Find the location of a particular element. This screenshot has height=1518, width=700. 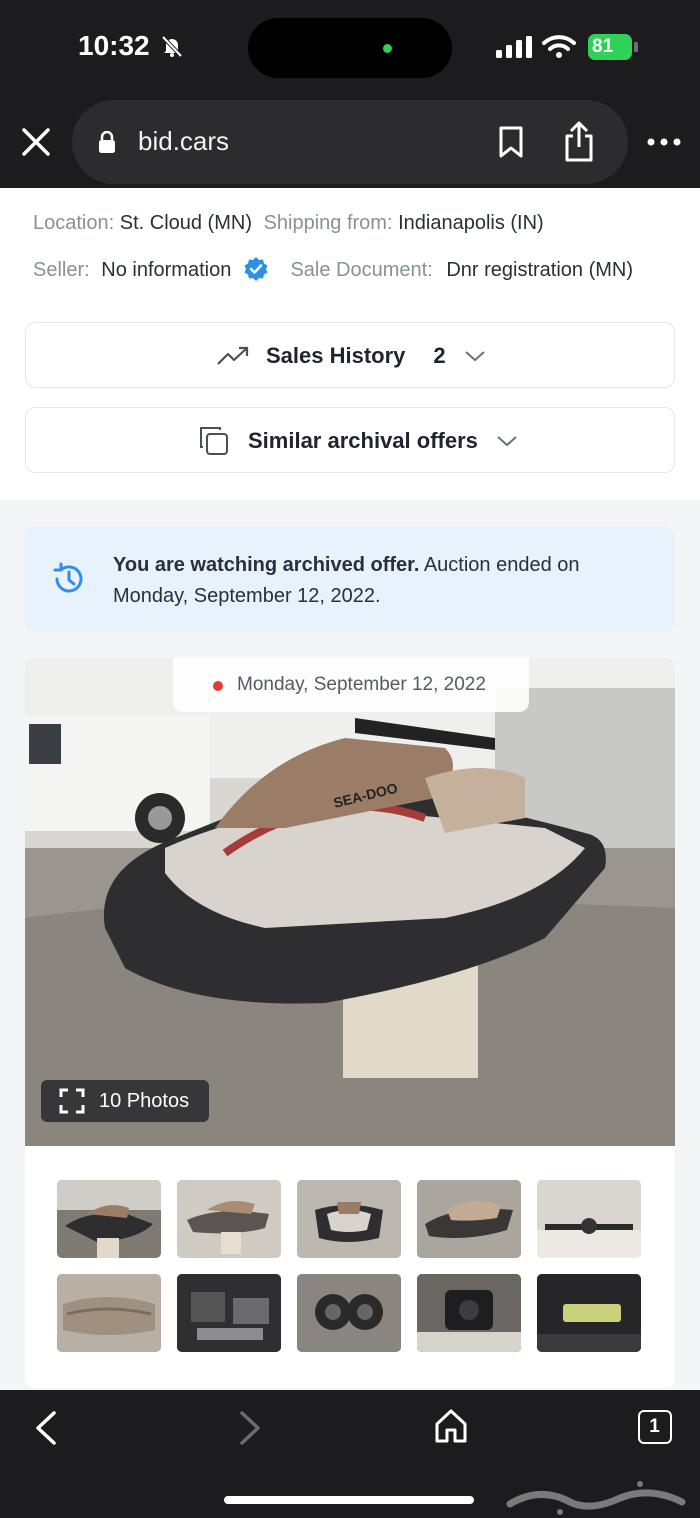

photo-count: 10 Photos is located at coordinates (144, 1101).